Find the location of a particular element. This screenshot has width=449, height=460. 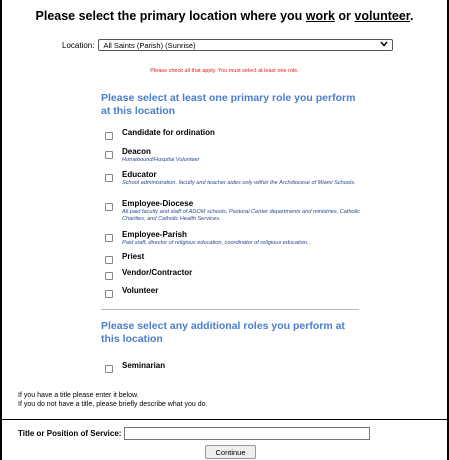

location-label: Location: is located at coordinates (78, 45).